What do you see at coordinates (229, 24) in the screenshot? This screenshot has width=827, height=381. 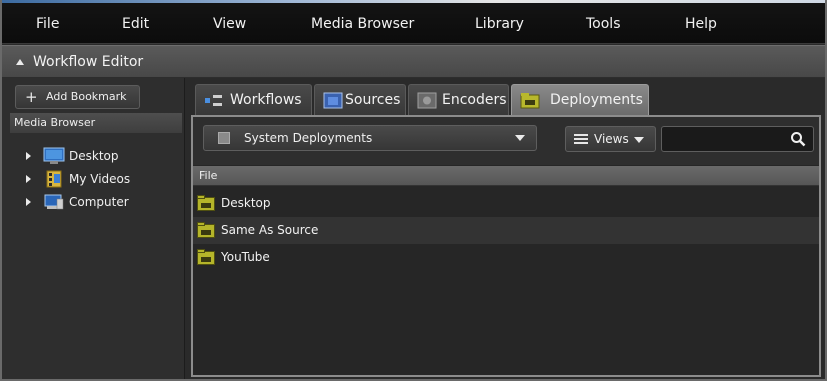 I see `menu-view: View` at bounding box center [229, 24].